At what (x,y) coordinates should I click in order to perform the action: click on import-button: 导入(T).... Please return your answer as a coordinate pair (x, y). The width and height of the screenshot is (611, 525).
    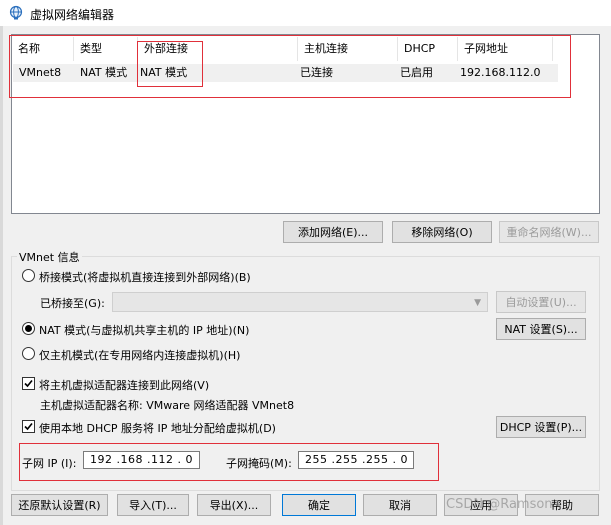
    Looking at the image, I should click on (153, 505).